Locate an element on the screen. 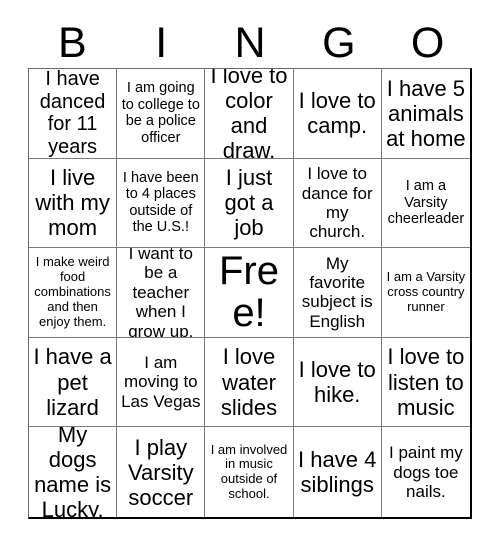 The width and height of the screenshot is (500, 544). bingo-cell: I love to listen to music is located at coordinates (425, 382).